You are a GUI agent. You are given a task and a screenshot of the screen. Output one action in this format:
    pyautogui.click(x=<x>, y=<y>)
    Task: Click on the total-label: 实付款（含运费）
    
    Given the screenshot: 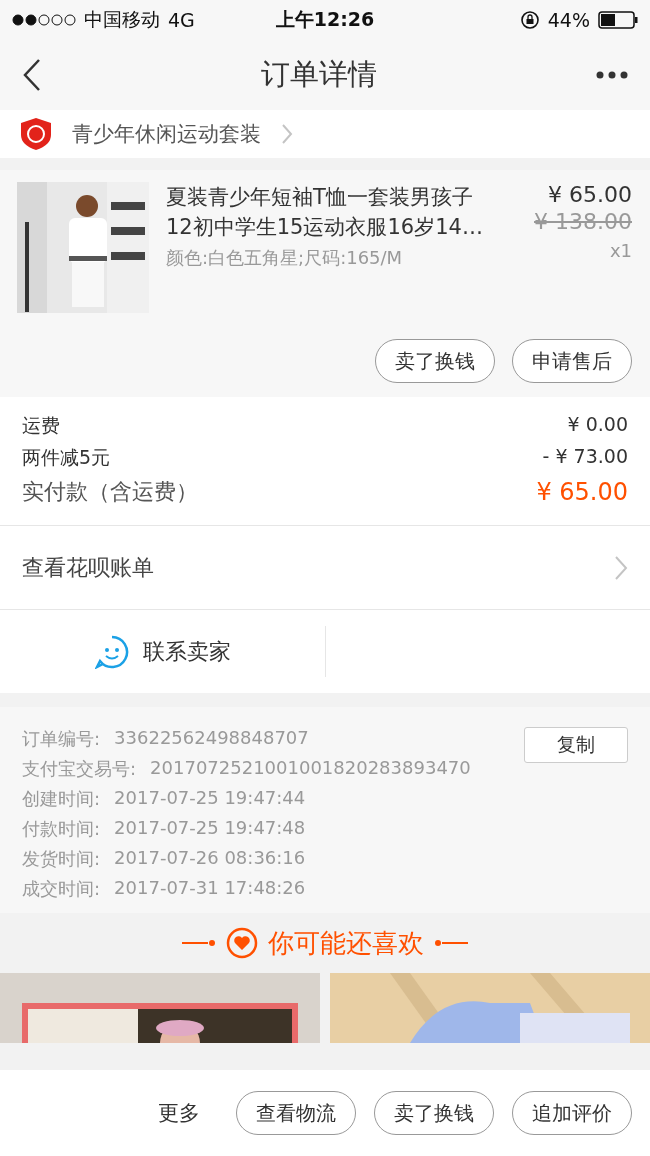 What is the action you would take?
    pyautogui.click(x=110, y=492)
    